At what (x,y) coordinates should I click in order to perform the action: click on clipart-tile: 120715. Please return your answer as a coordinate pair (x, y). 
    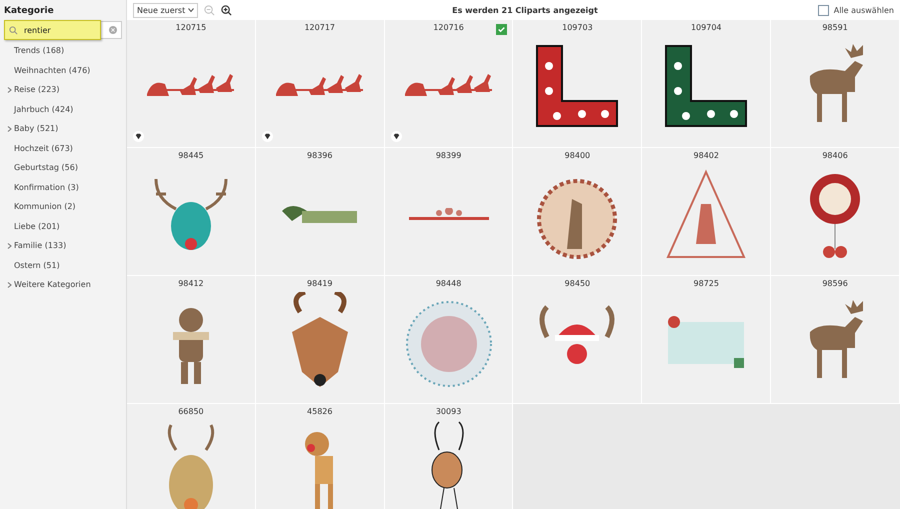
    Looking at the image, I should click on (191, 84).